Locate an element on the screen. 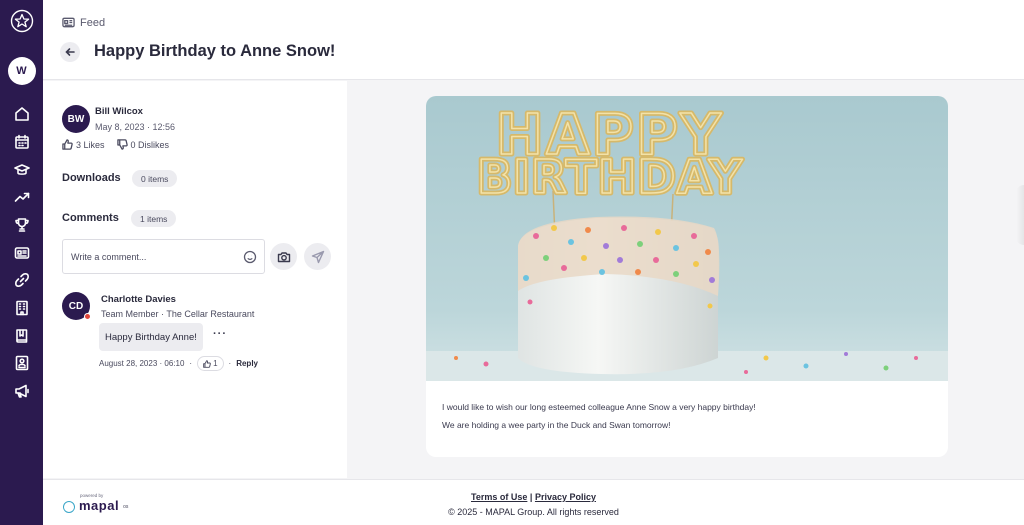 This screenshot has width=1024, height=525. trophy-icon is located at coordinates (22, 225).